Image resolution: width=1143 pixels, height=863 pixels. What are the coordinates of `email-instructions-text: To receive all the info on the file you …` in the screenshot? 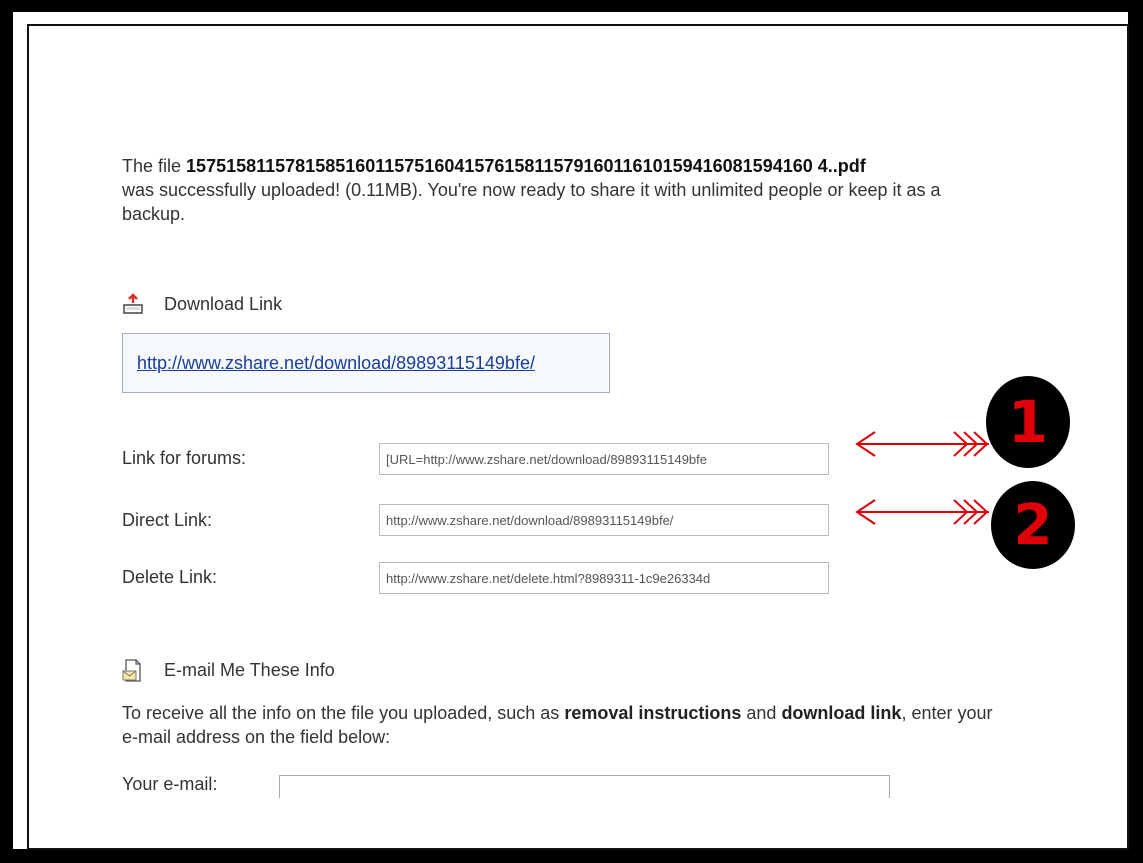 It's located at (341, 713).